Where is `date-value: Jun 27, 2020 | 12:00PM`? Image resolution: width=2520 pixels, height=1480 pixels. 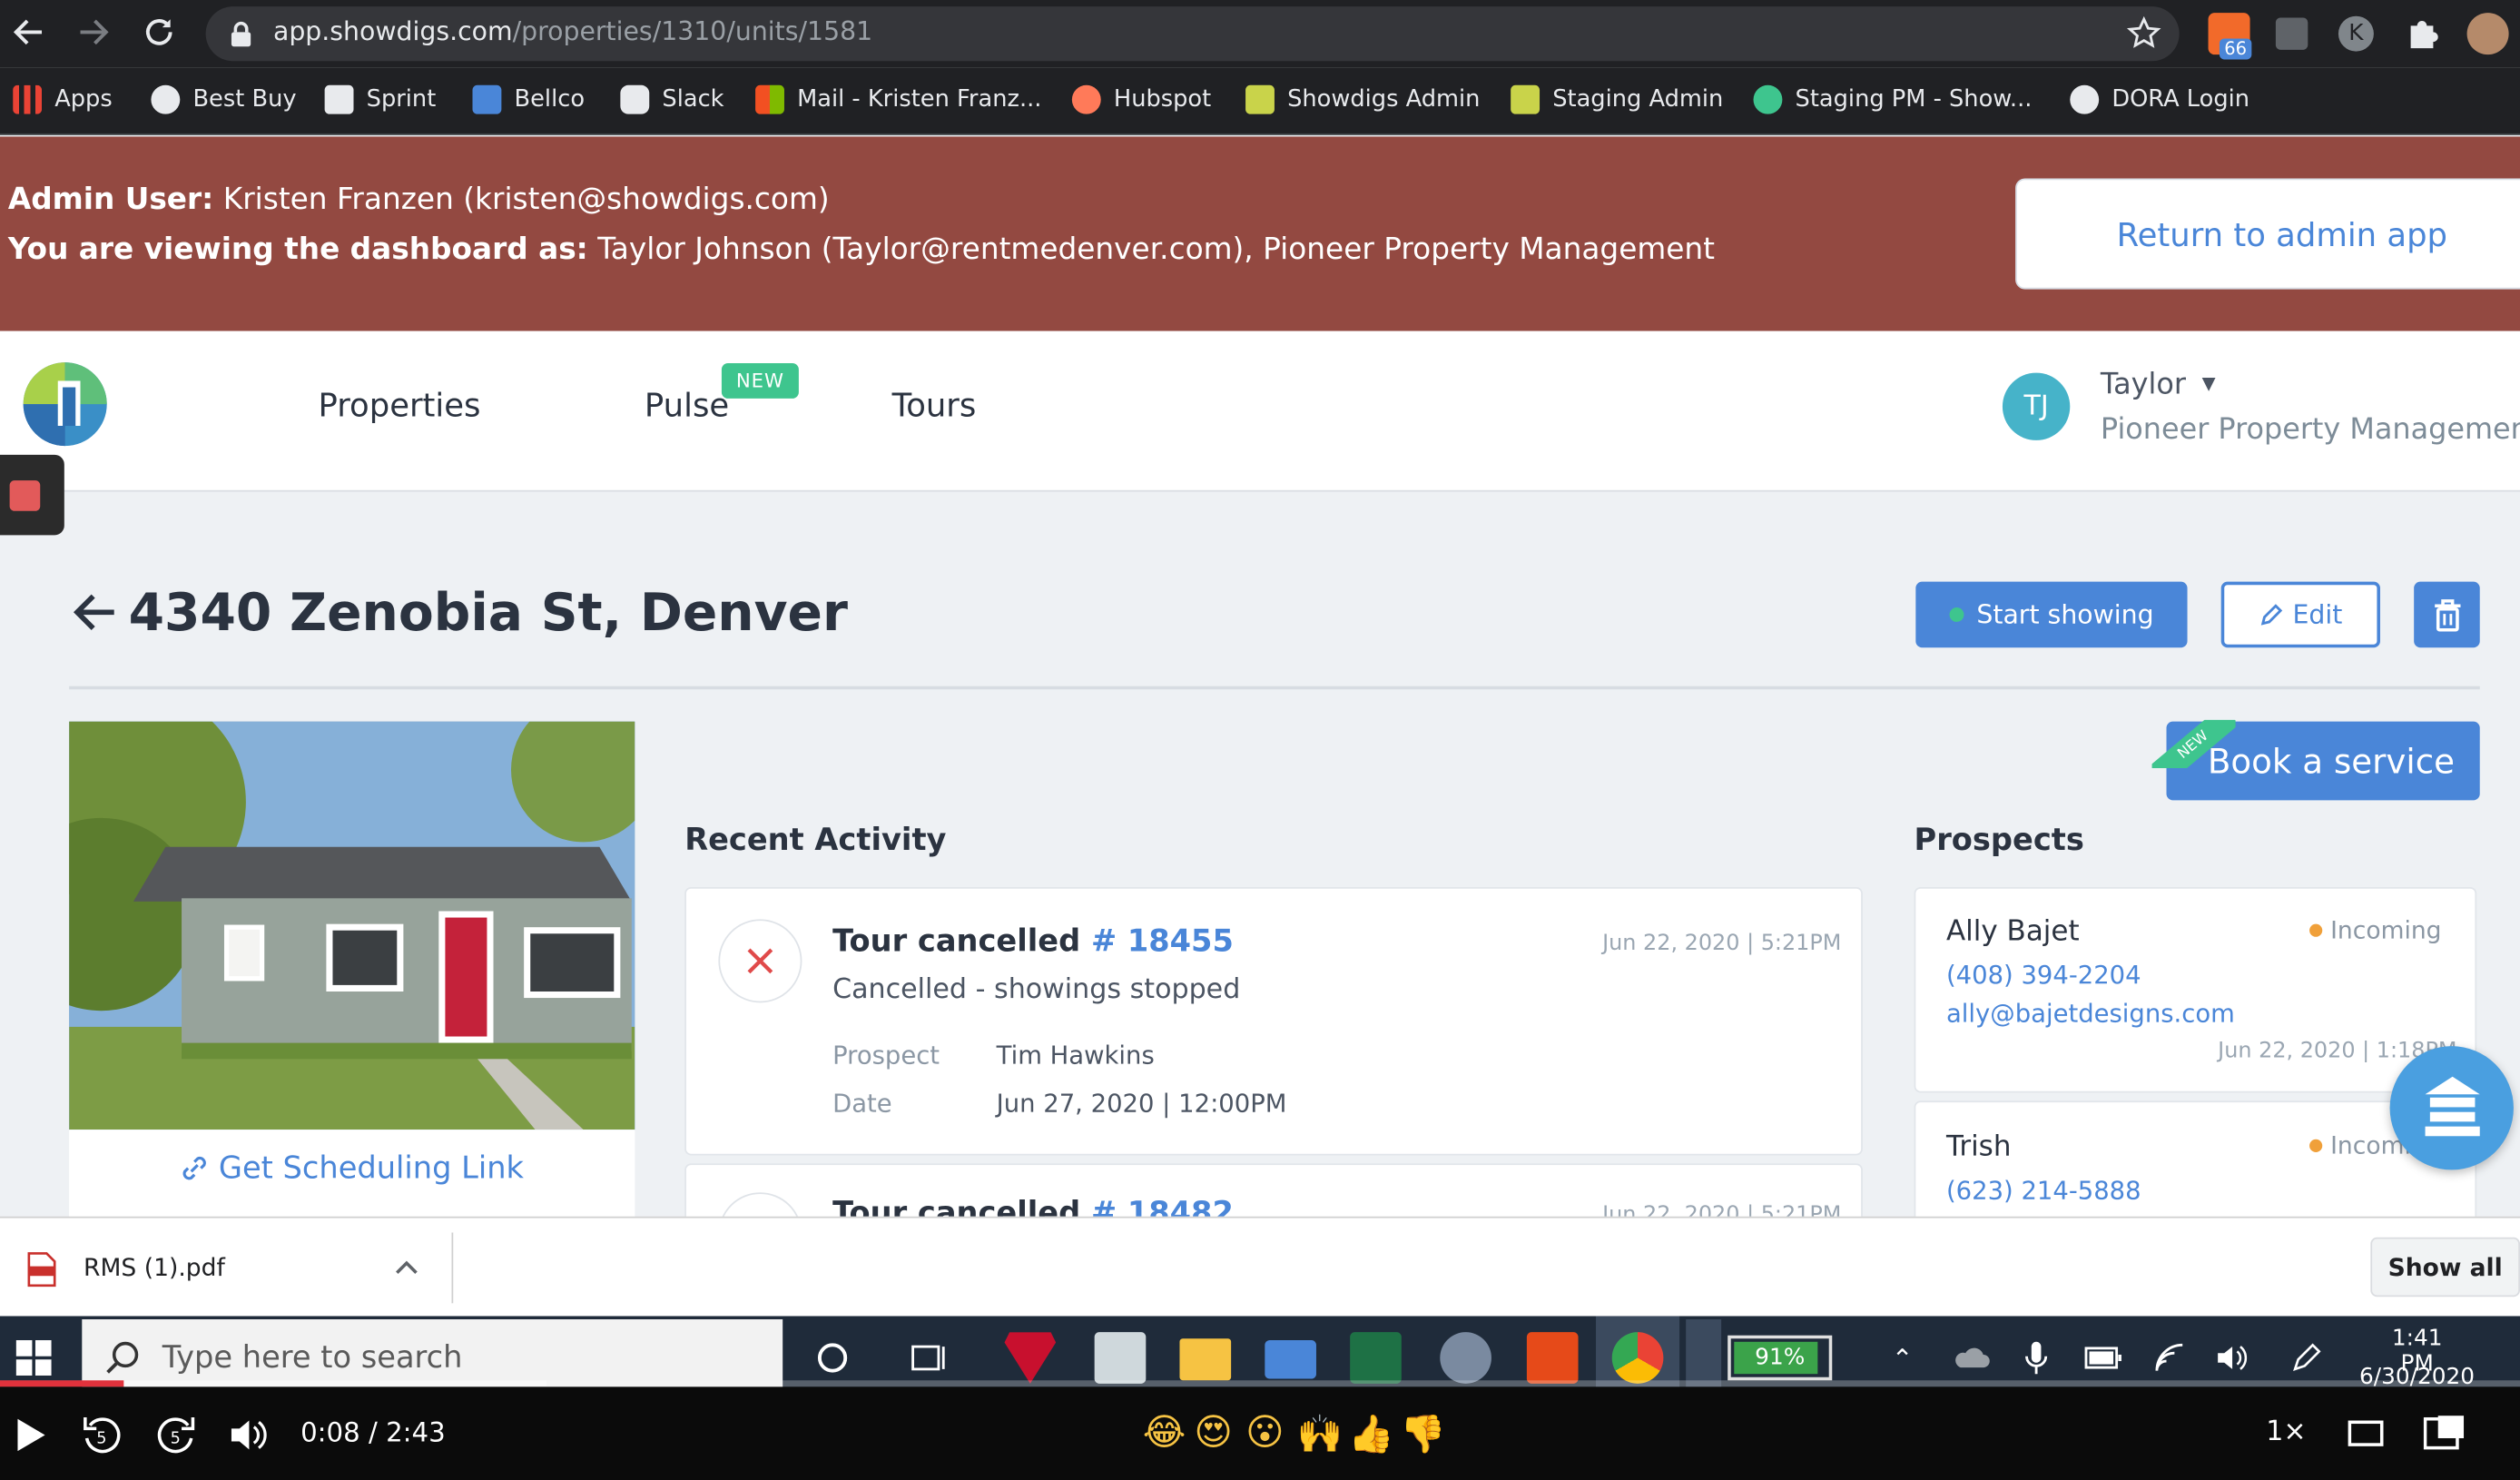
date-value: Jun 27, 2020 | 12:00PM is located at coordinates (1142, 1104).